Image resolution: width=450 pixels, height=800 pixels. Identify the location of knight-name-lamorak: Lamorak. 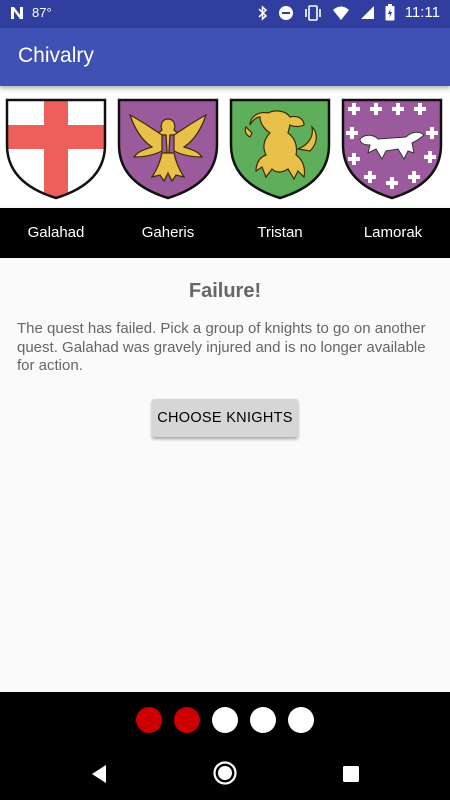
(393, 232).